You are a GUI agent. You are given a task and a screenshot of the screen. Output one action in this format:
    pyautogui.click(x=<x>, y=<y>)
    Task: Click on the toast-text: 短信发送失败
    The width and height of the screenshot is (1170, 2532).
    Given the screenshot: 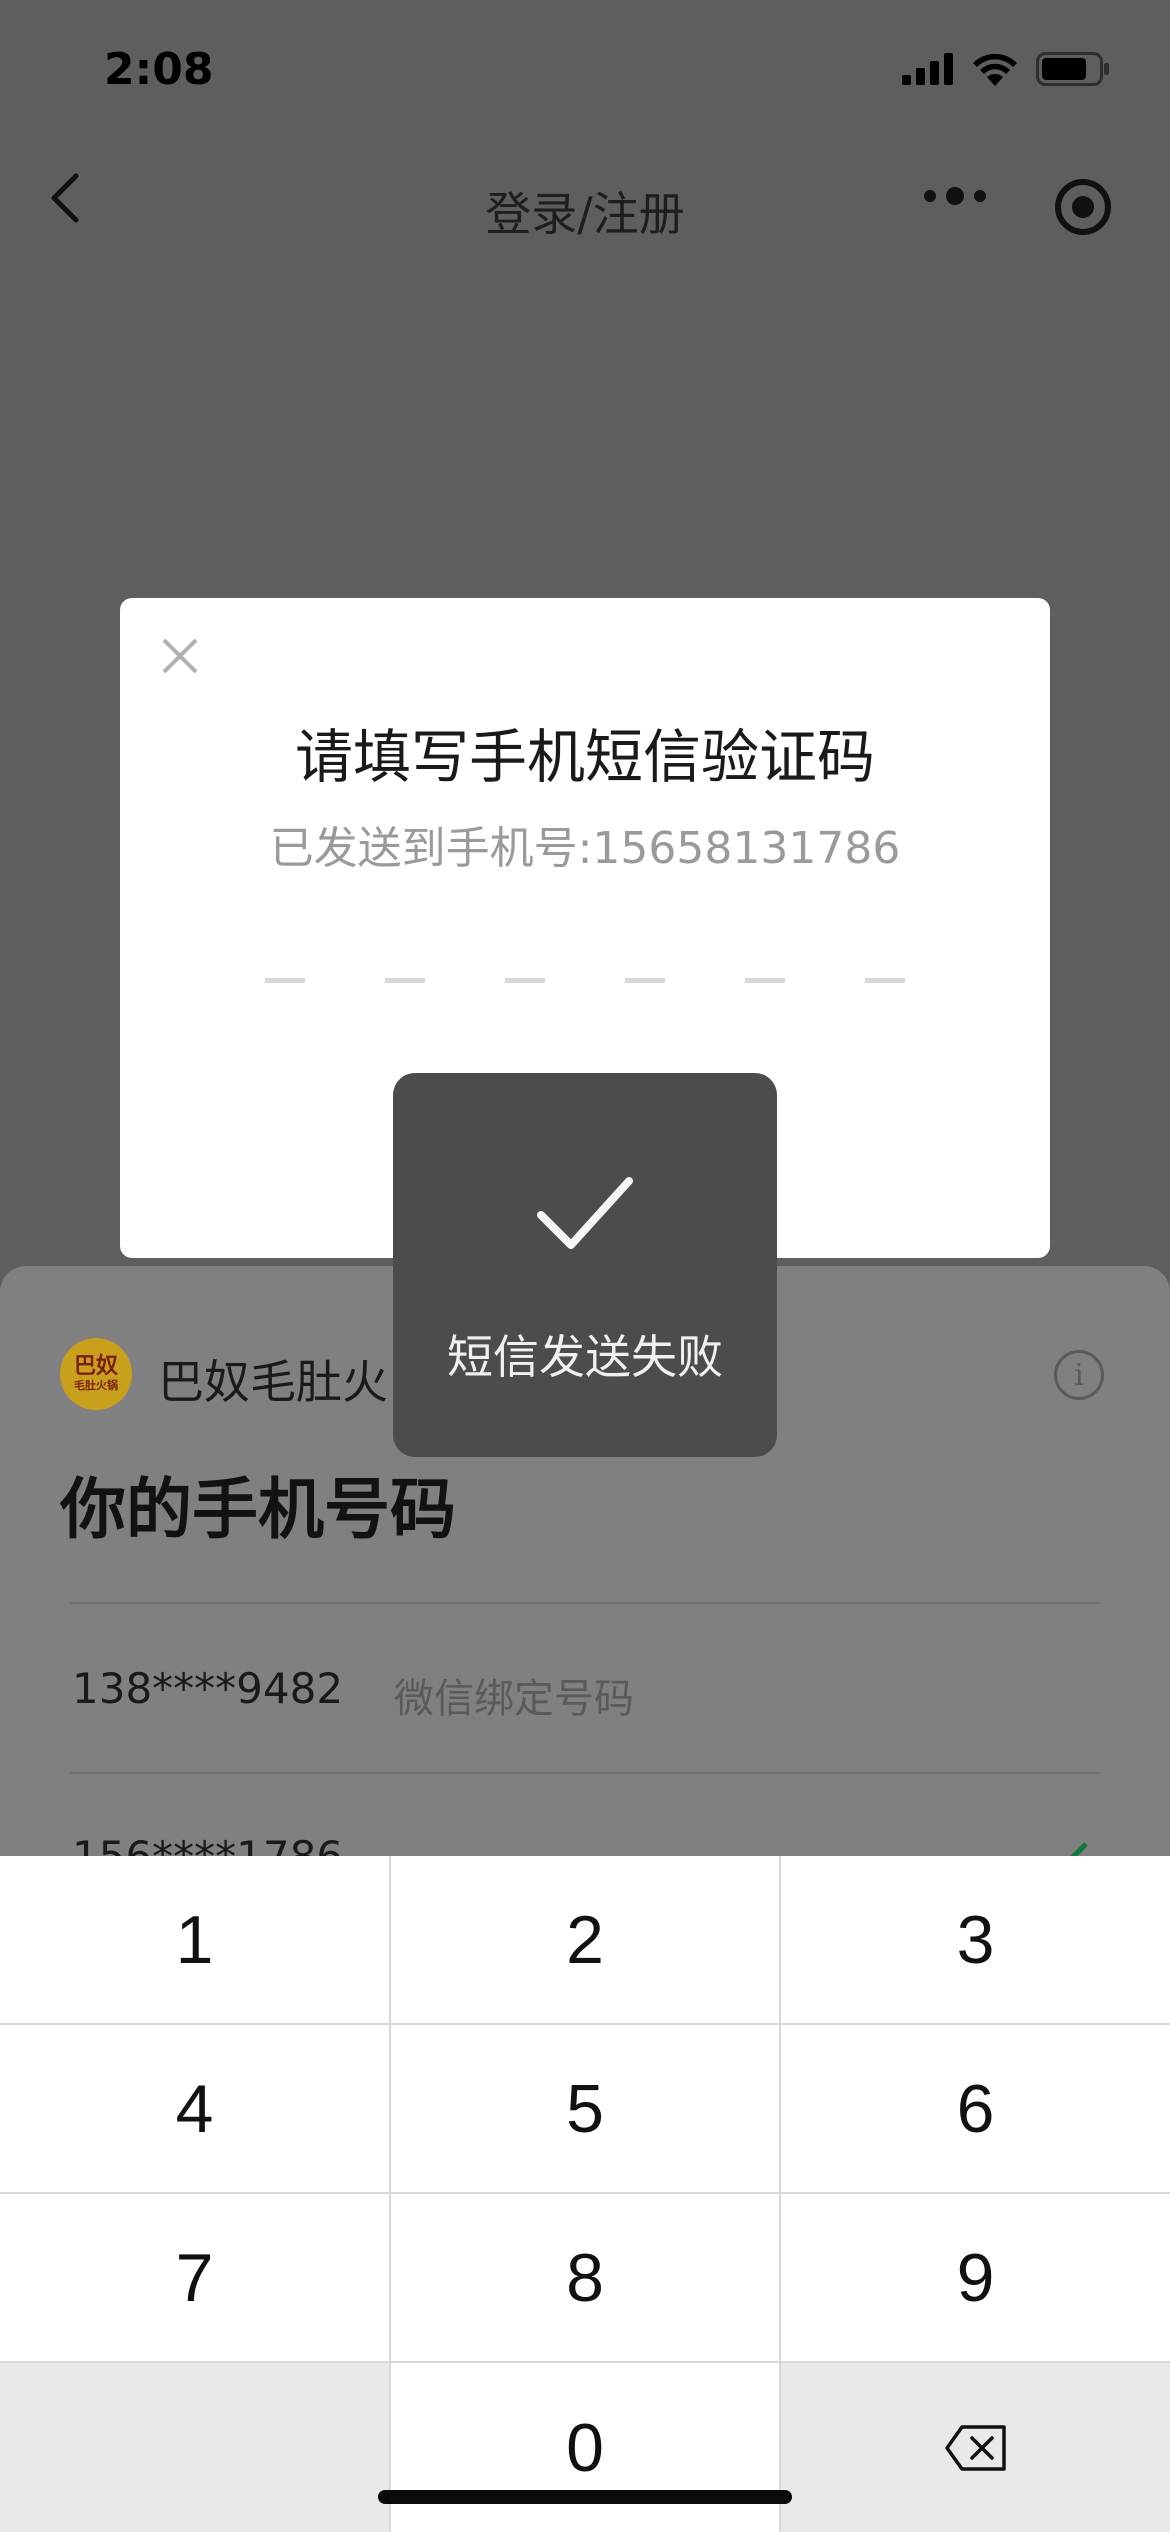 What is the action you would take?
    pyautogui.click(x=585, y=1357)
    